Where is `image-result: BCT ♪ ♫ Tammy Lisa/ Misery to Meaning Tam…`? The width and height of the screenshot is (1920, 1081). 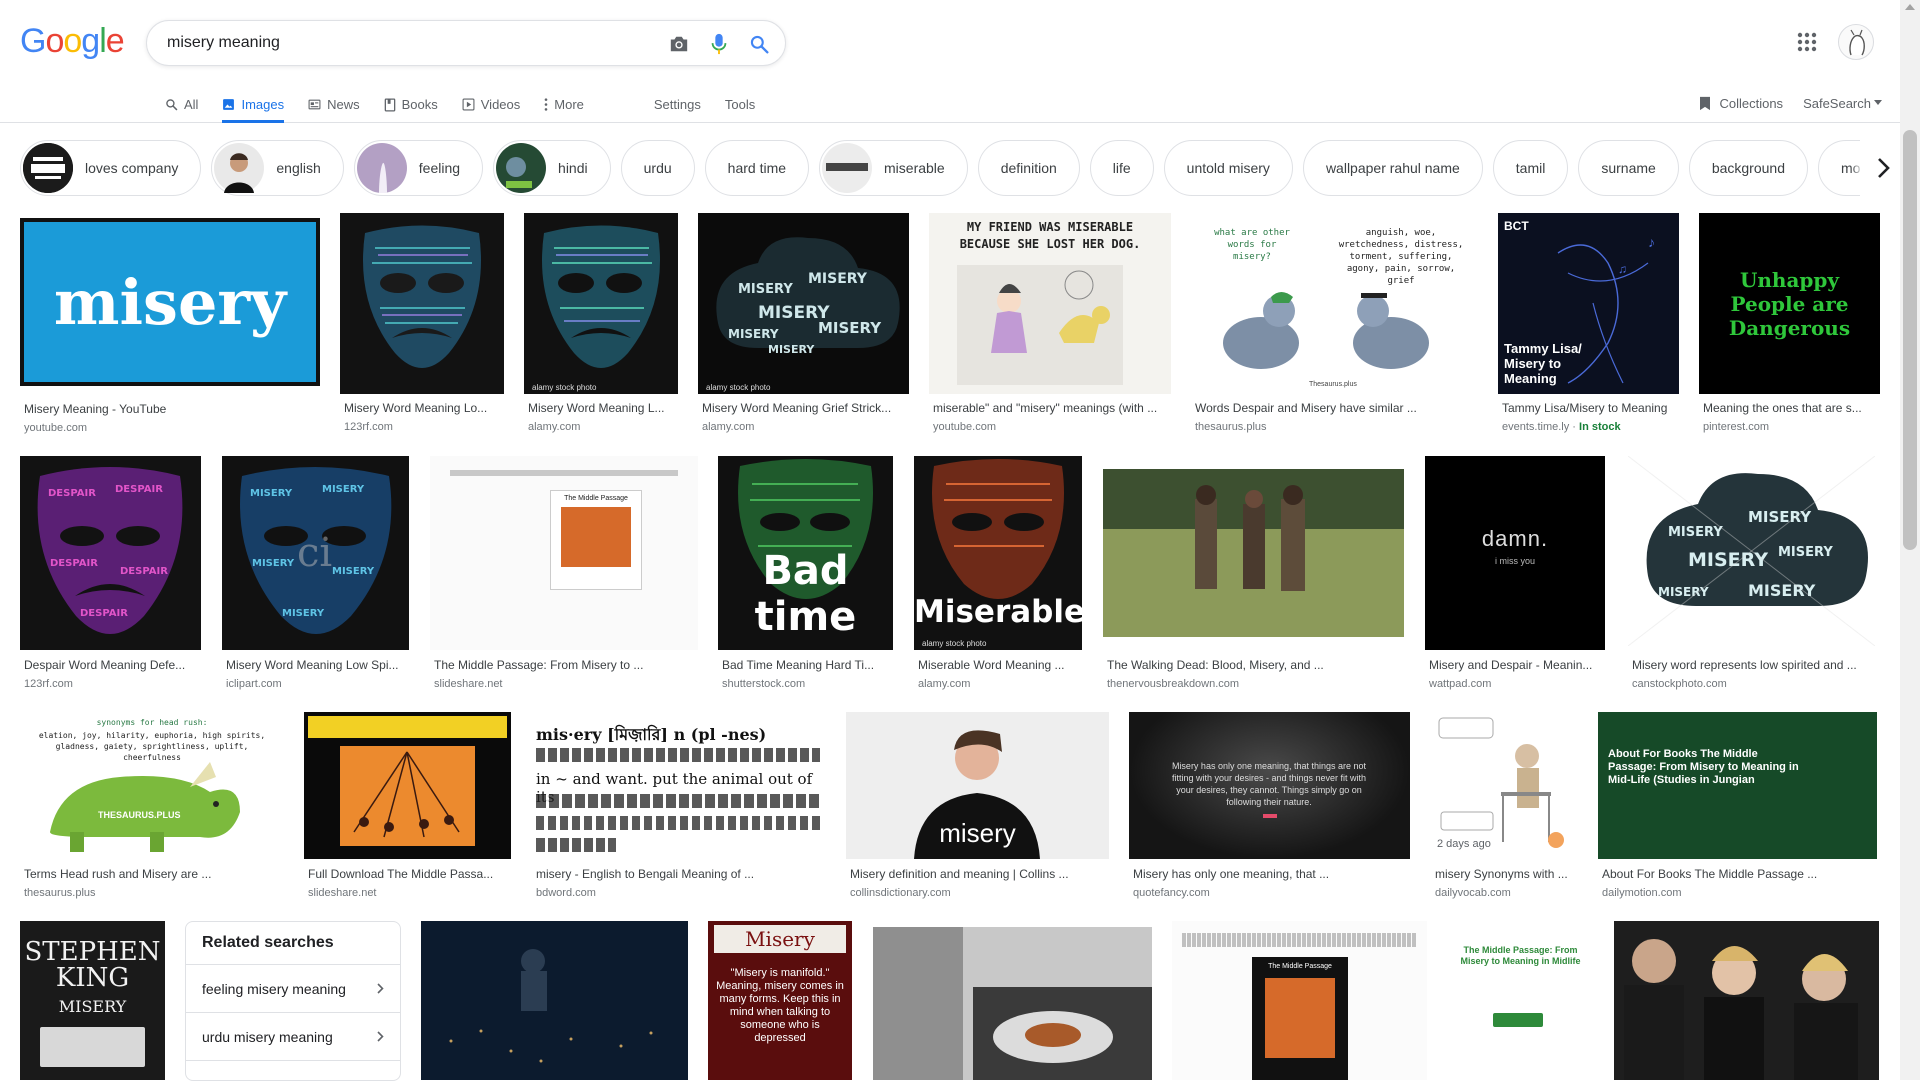 image-result: BCT ♪ ♫ Tammy Lisa/ Misery to Meaning Tam… is located at coordinates (1588, 325).